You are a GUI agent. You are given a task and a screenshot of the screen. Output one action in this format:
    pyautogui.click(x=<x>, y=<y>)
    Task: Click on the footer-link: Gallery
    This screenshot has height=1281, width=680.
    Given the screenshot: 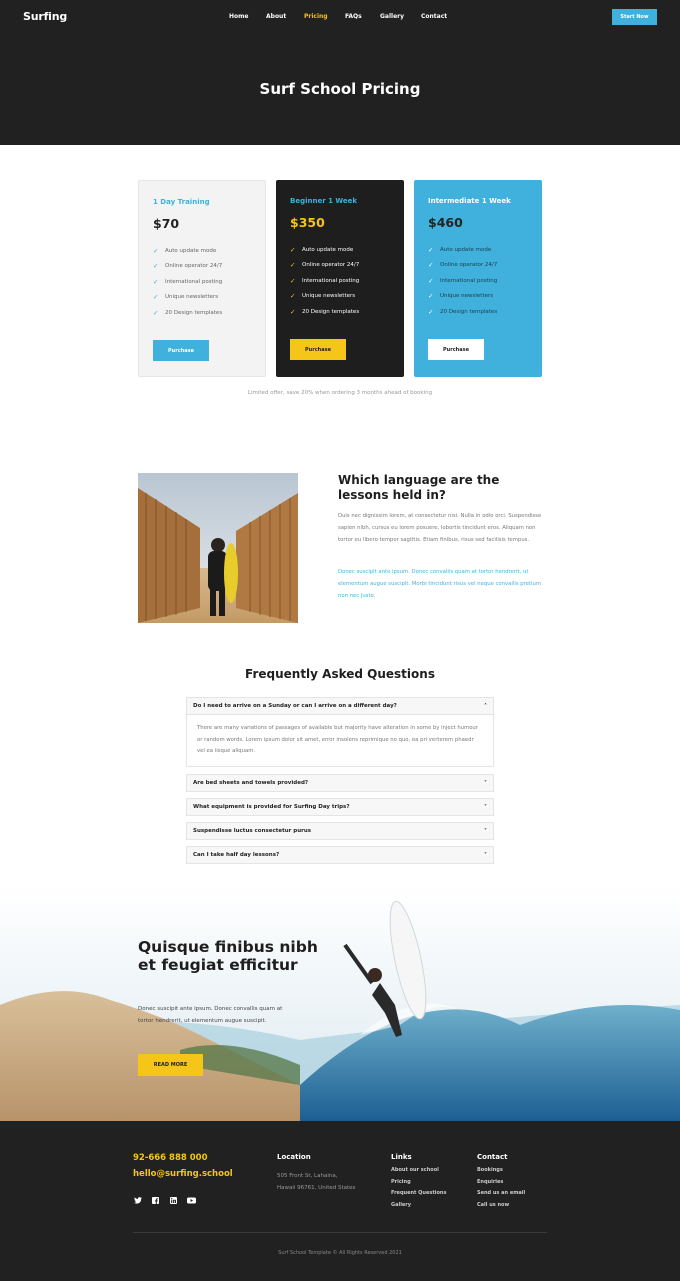 What is the action you would take?
    pyautogui.click(x=418, y=1208)
    